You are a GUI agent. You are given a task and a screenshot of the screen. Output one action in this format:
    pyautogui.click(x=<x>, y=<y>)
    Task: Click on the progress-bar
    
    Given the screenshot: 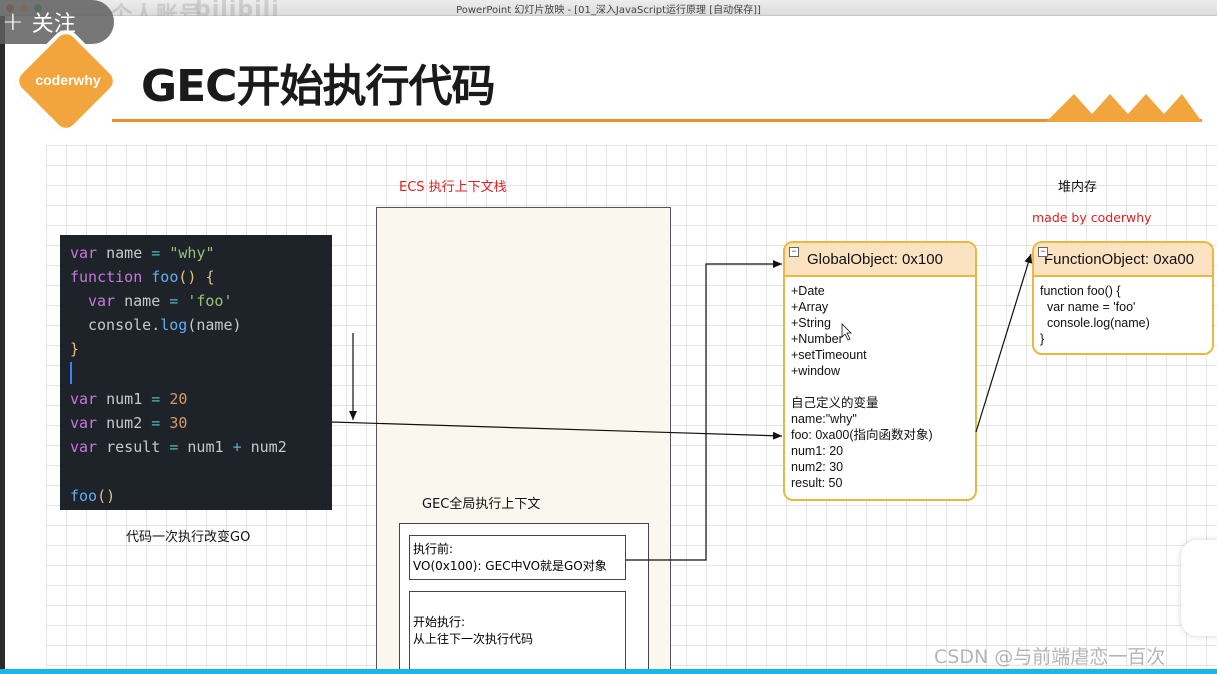 What is the action you would take?
    pyautogui.click(x=608, y=671)
    